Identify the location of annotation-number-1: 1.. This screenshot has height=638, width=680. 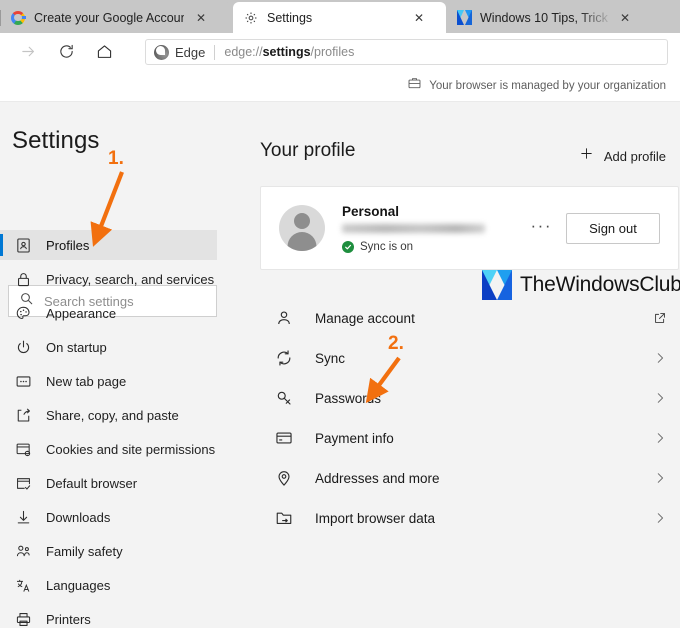
(116, 158).